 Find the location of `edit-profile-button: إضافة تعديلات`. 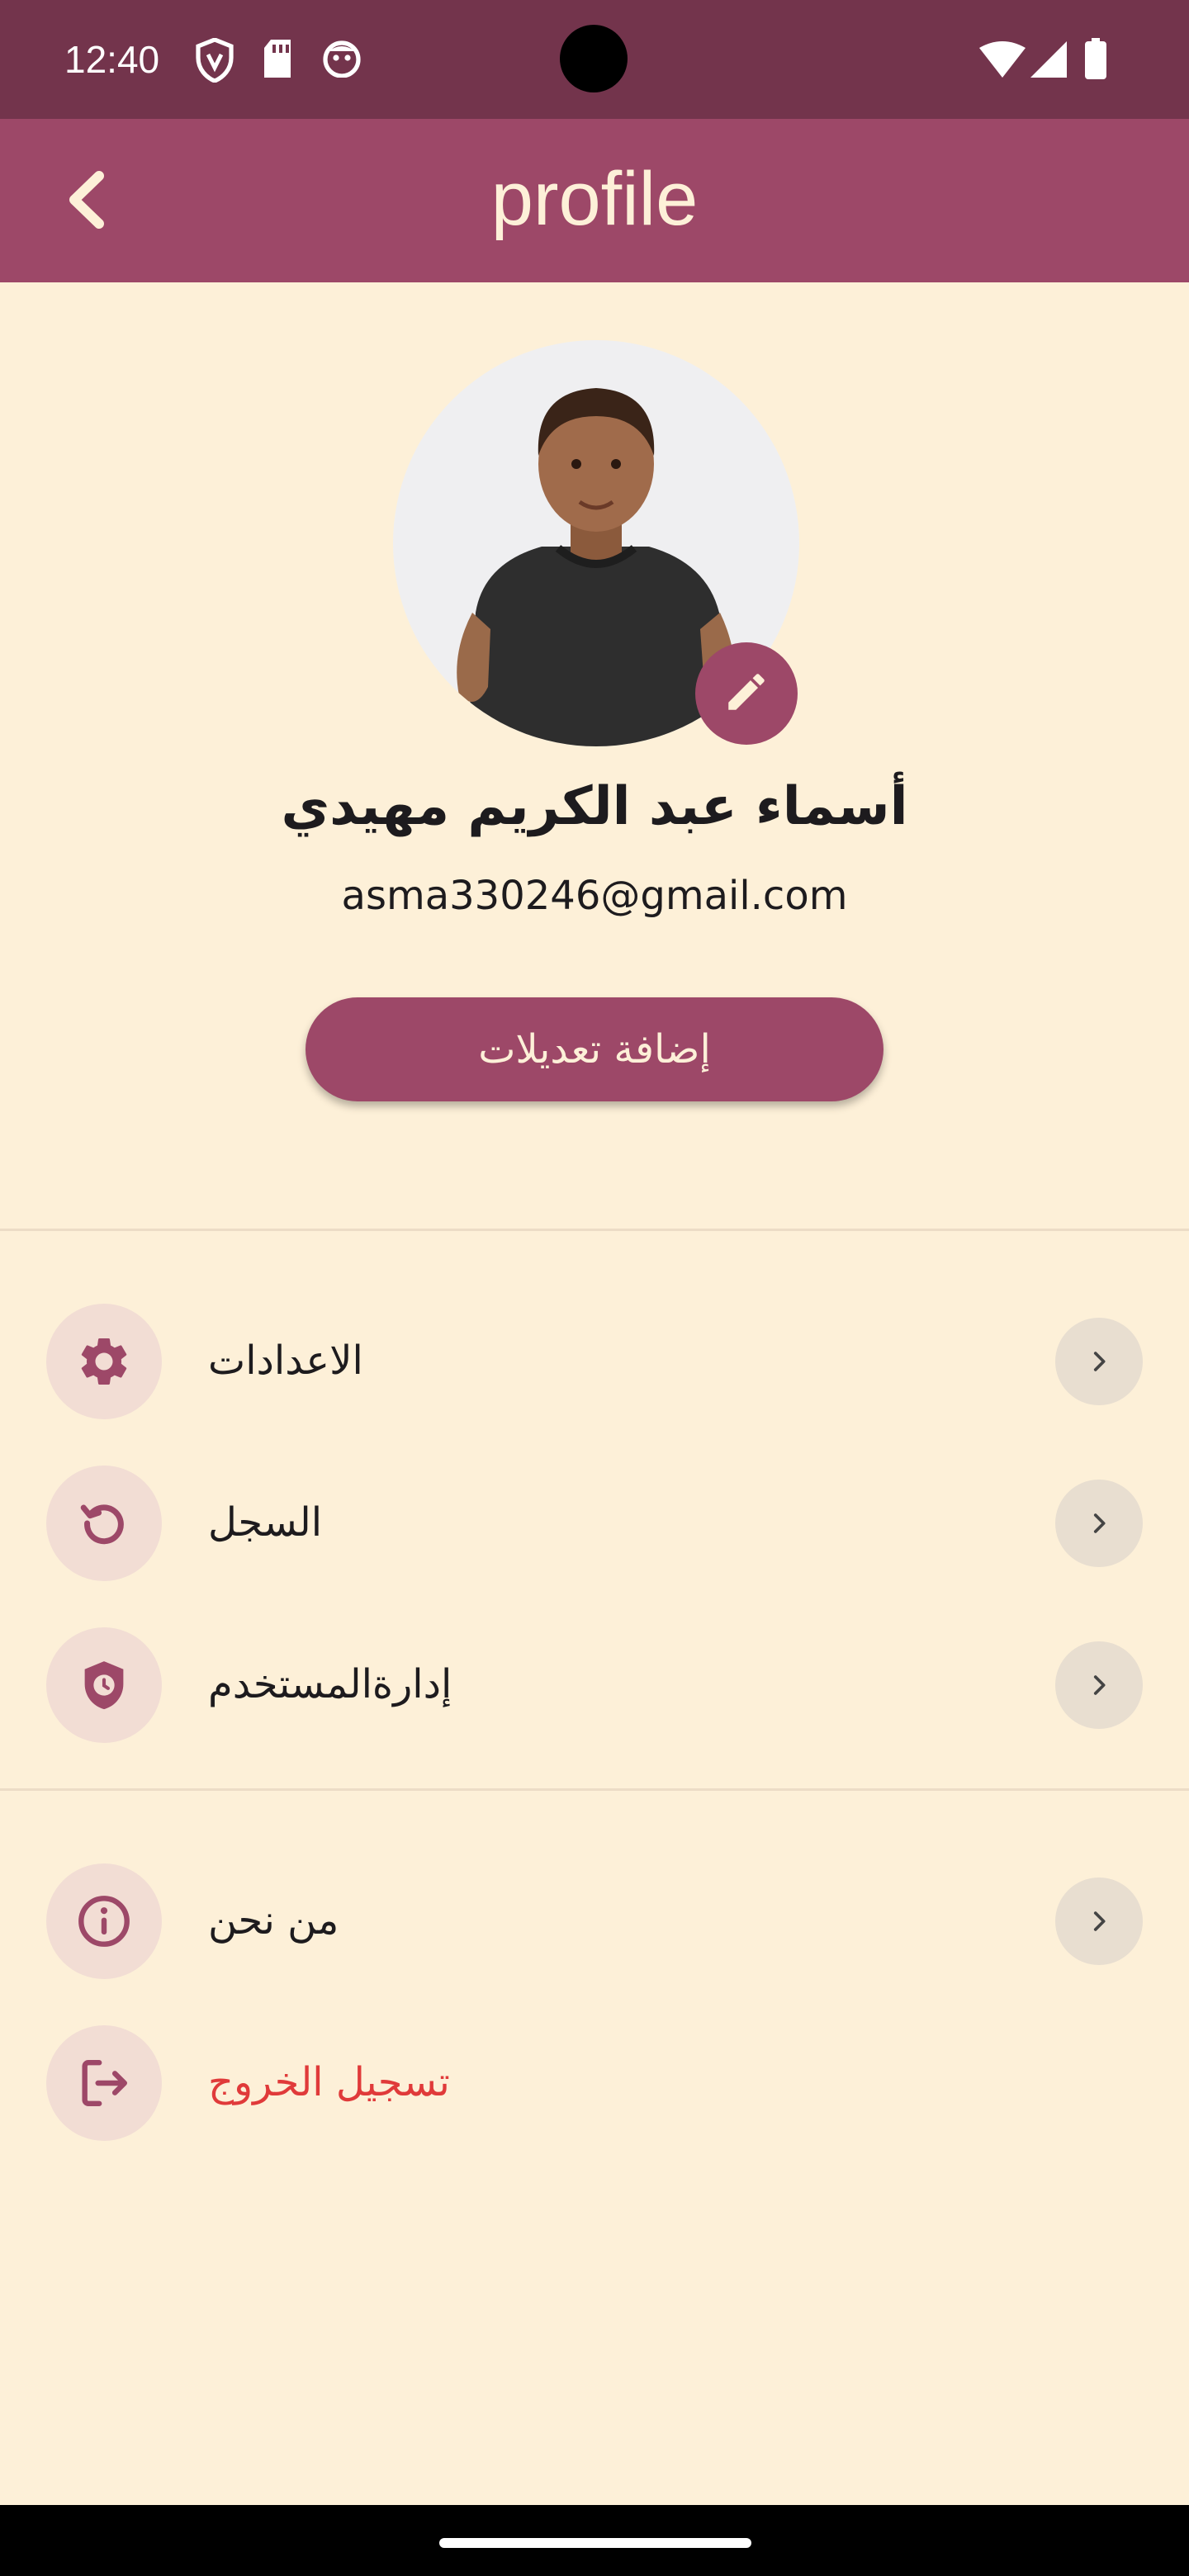

edit-profile-button: إضافة تعديلات is located at coordinates (594, 1049).